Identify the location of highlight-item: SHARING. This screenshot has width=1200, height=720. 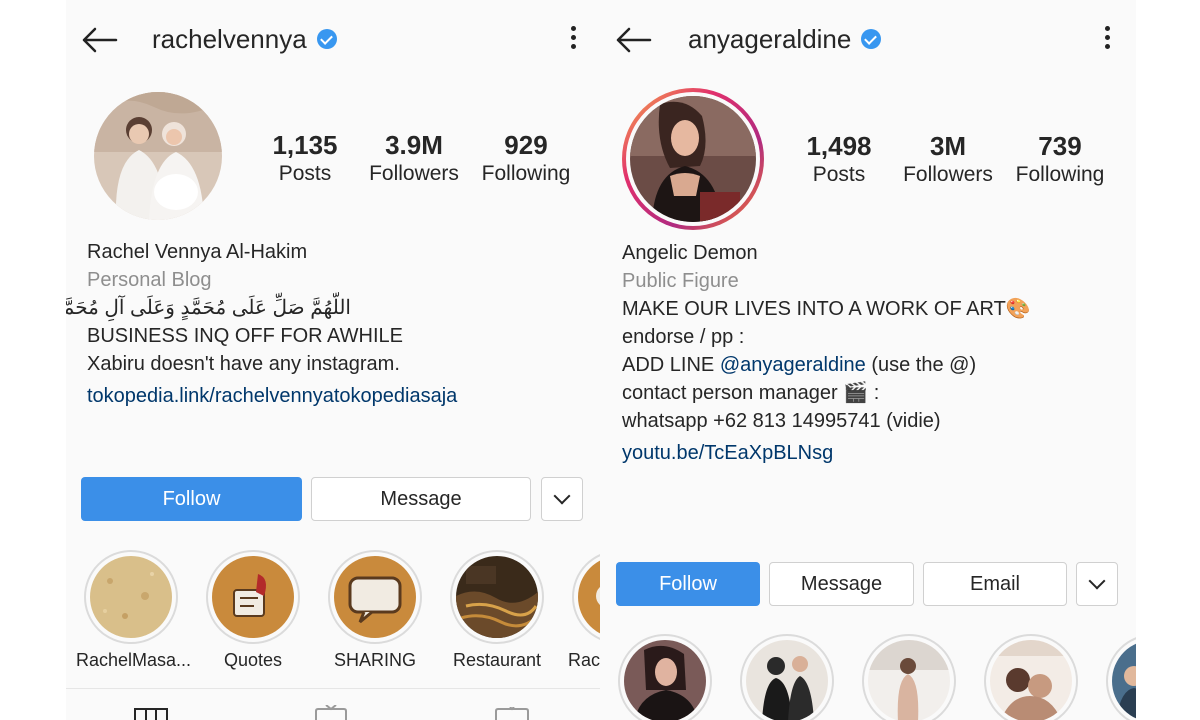
(375, 610).